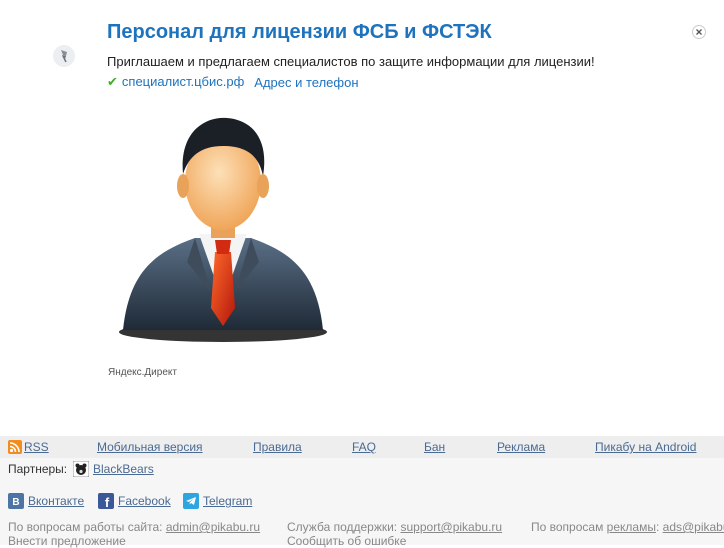  I want to click on svg-text: f, so click(107, 502).